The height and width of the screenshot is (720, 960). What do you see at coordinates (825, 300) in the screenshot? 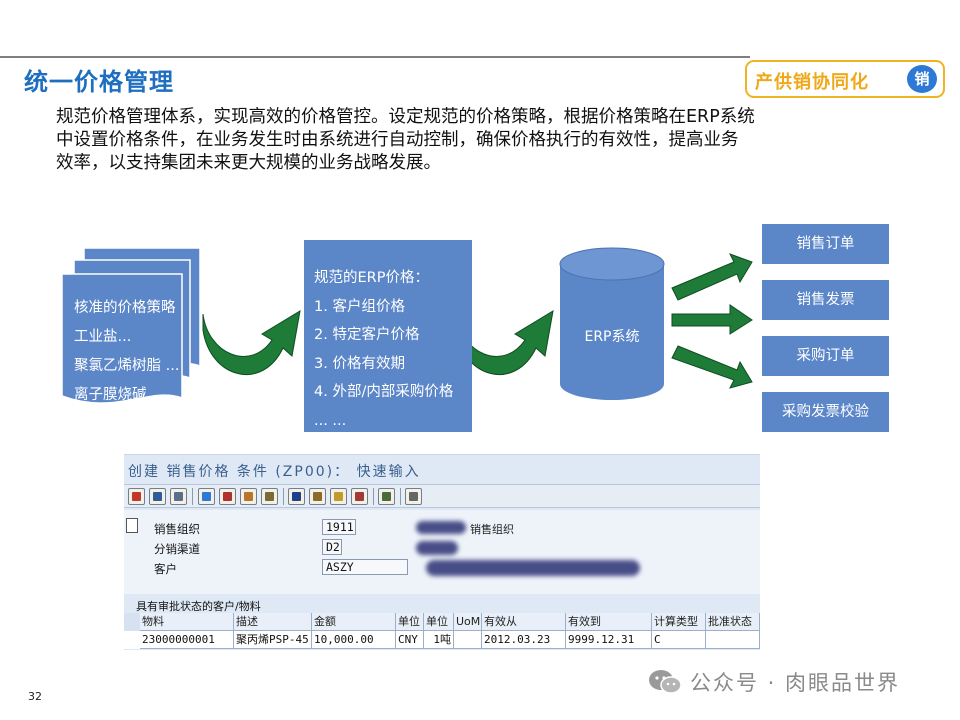
I see `sales-invoice-box: 销售发票` at bounding box center [825, 300].